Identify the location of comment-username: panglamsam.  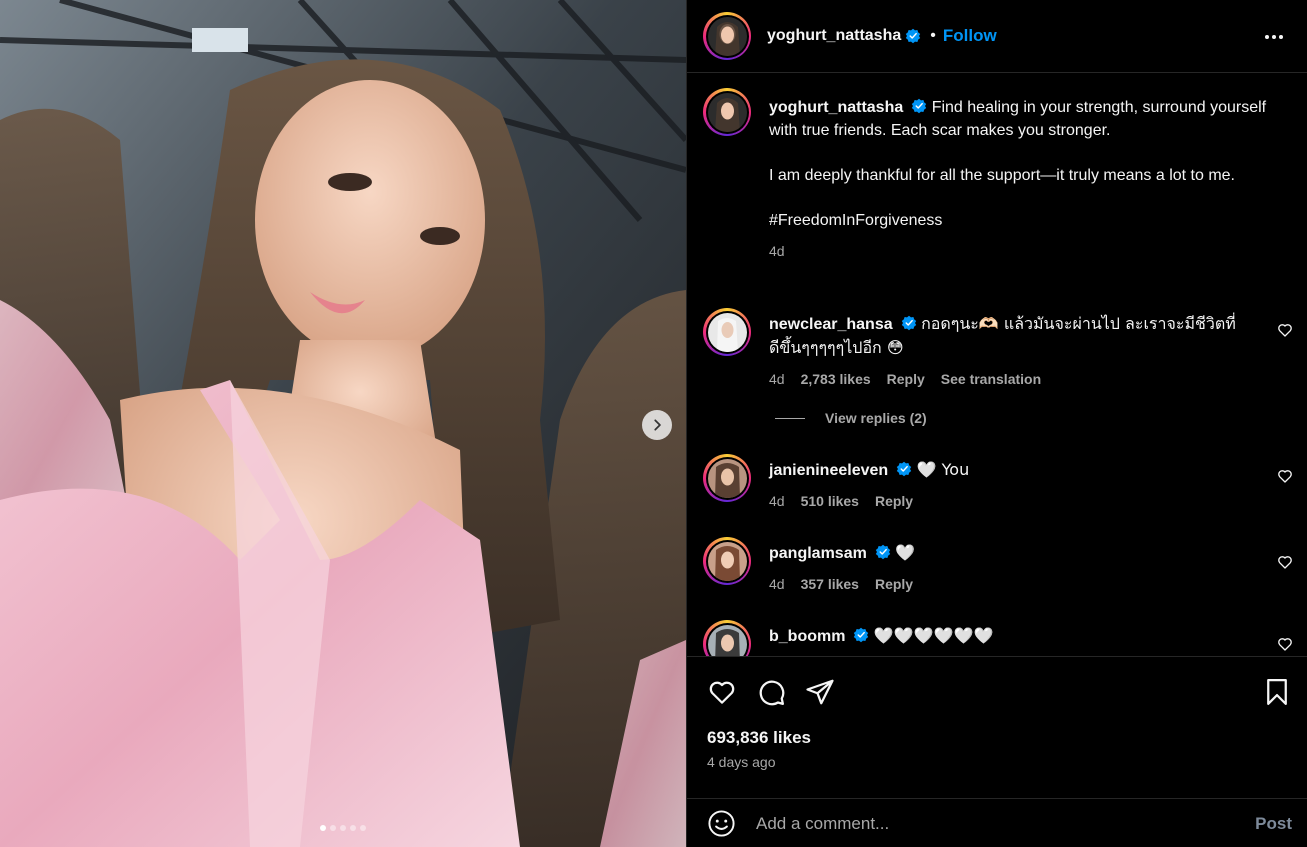
(818, 553).